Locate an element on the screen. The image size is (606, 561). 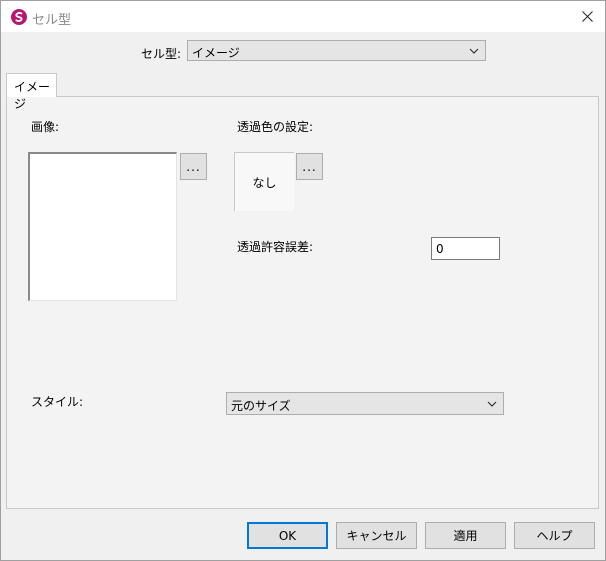
style-value: 元のサイズ is located at coordinates (261, 406).